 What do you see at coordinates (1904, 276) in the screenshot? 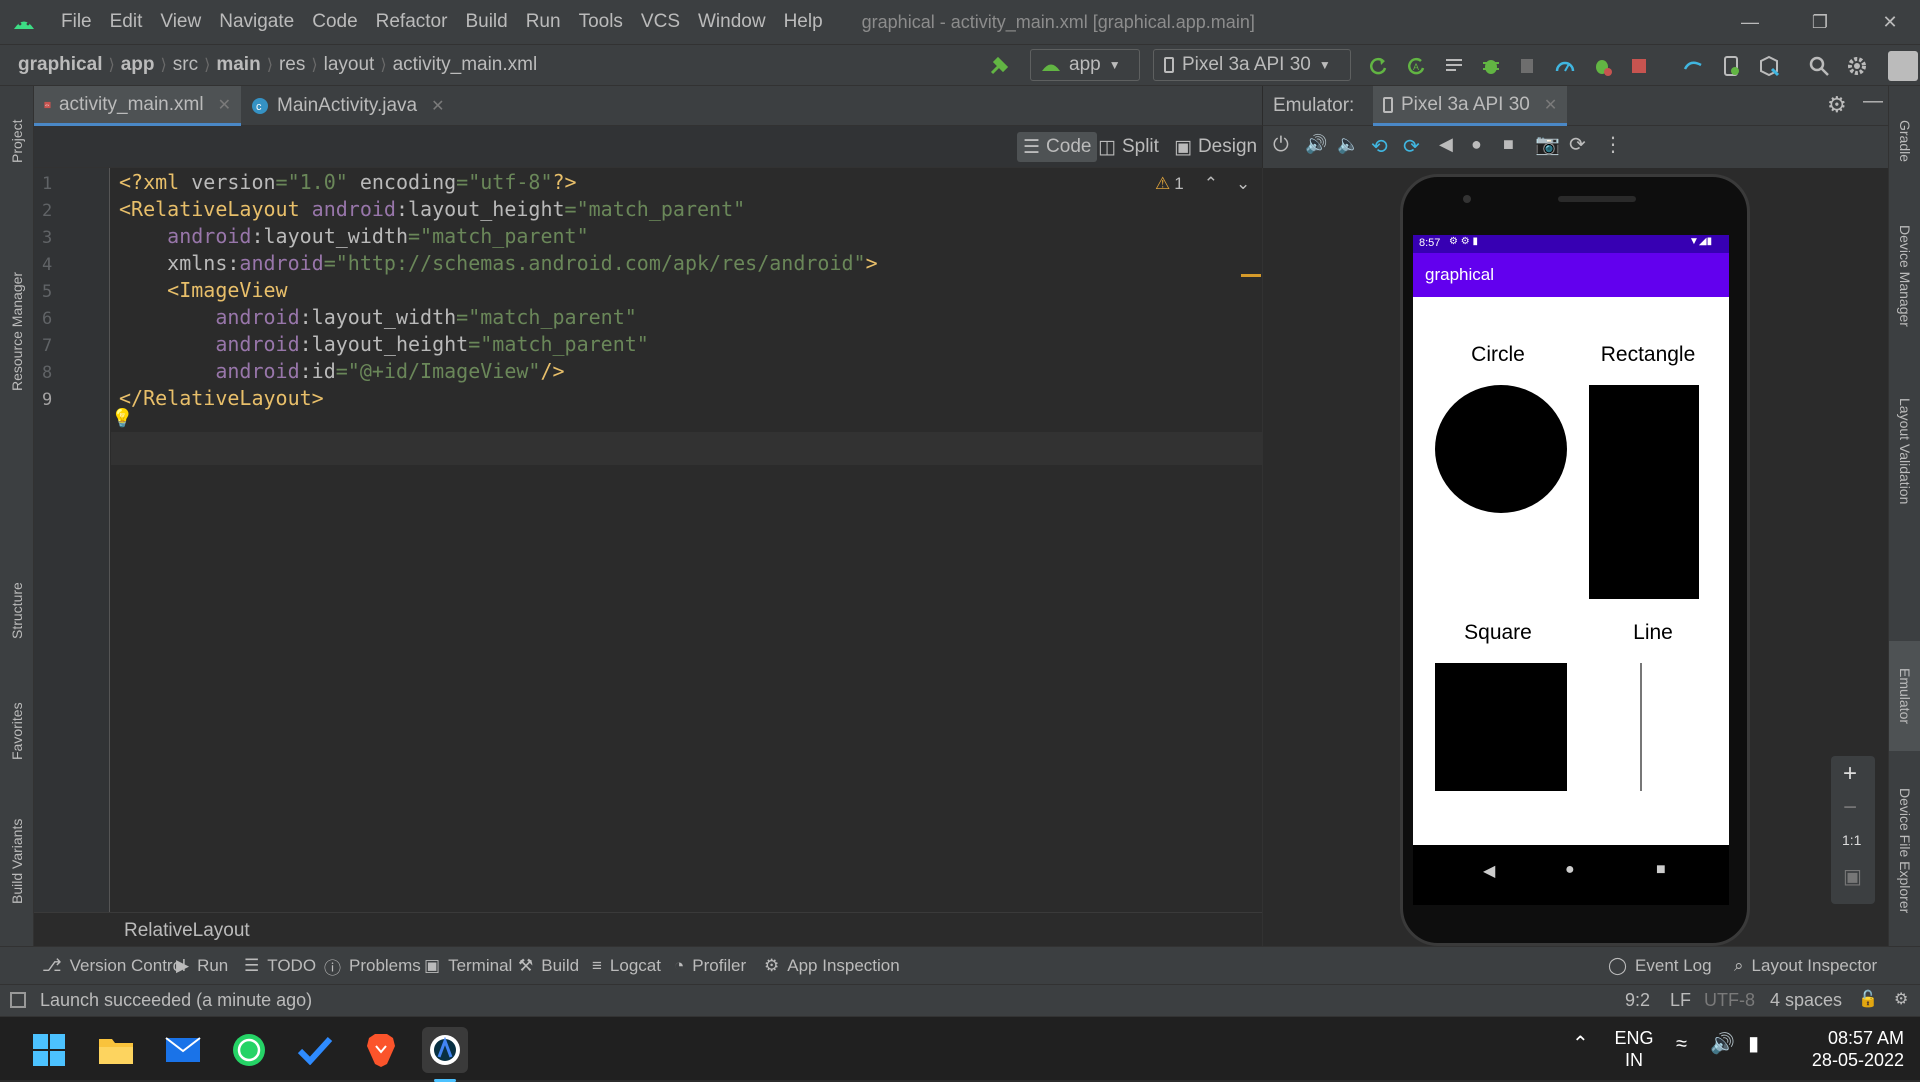
I see `device-manager-tab: Device Manager` at bounding box center [1904, 276].